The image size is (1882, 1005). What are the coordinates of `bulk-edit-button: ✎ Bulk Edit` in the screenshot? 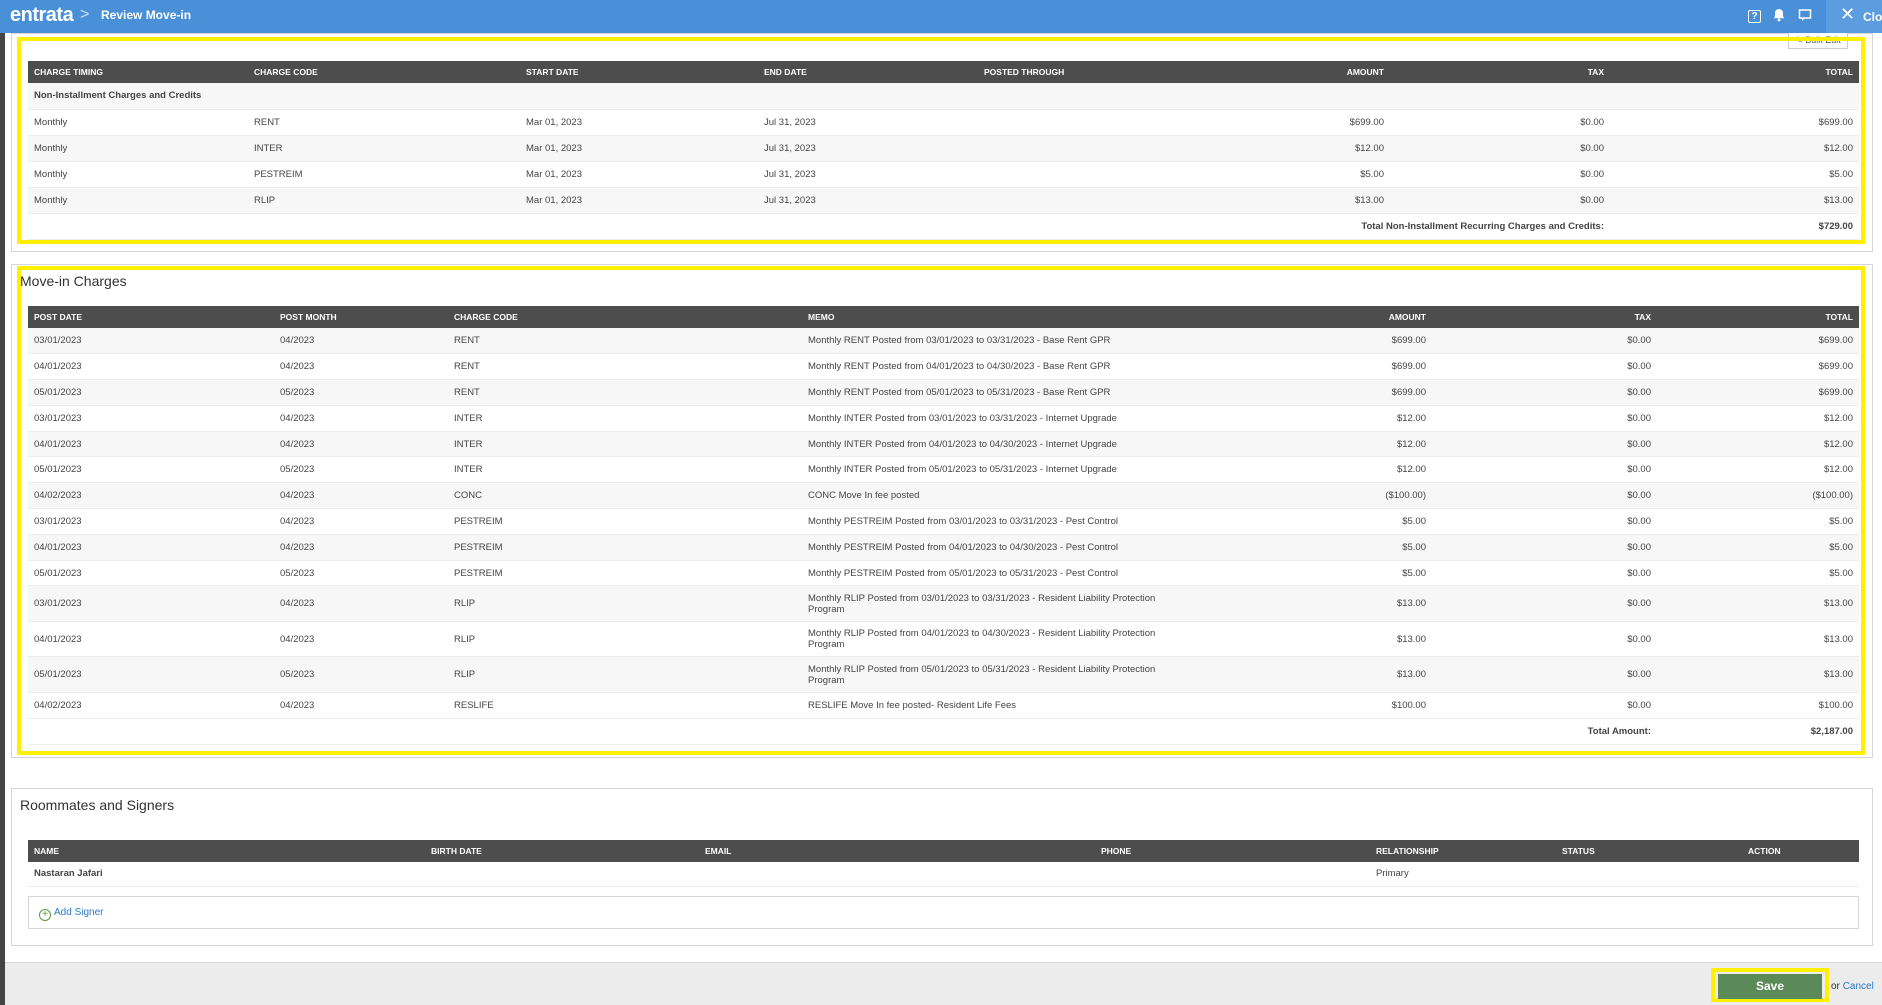 It's located at (1818, 41).